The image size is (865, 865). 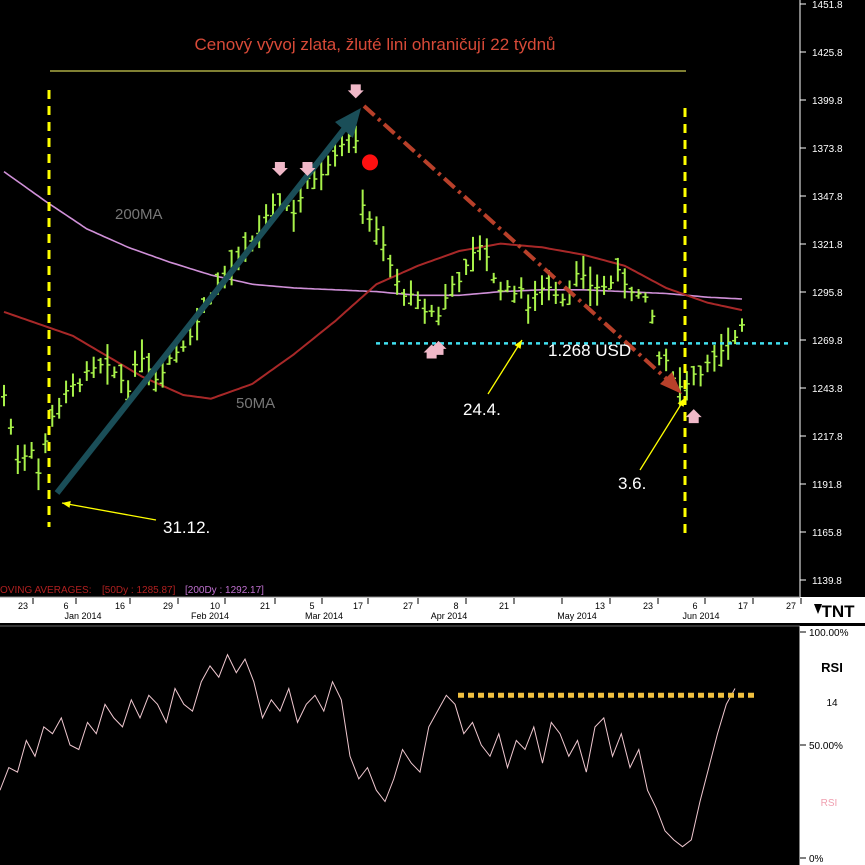 I want to click on day-tick-label: 8, so click(x=455, y=606).